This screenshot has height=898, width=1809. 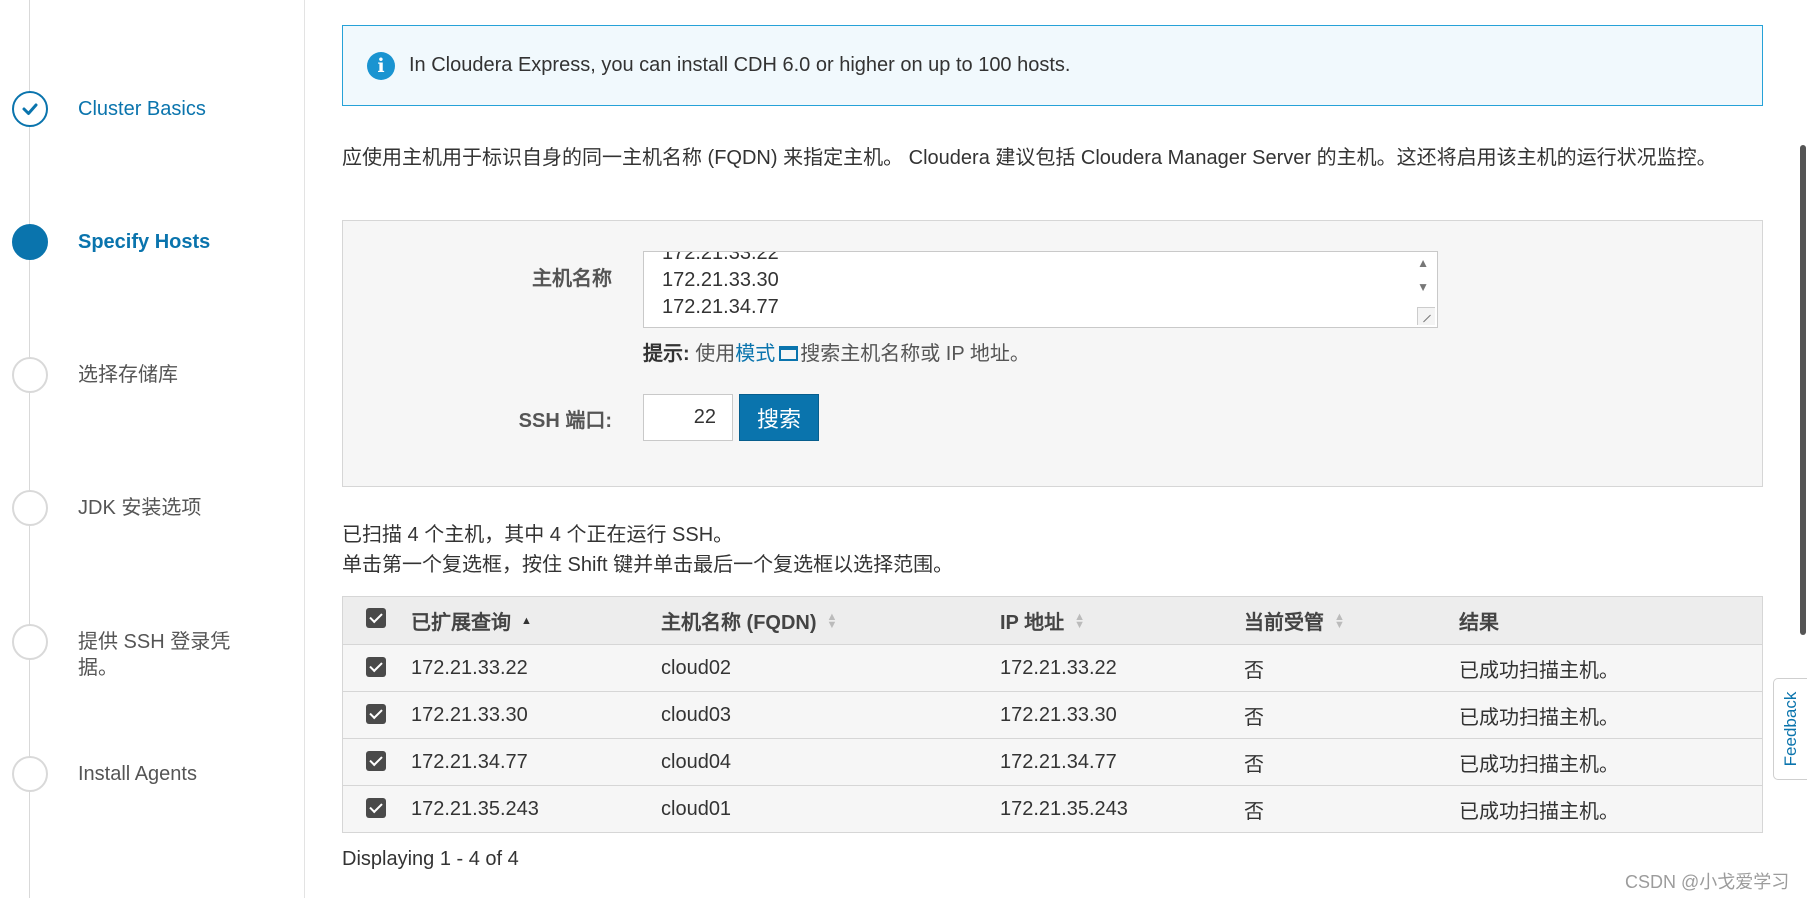 What do you see at coordinates (1058, 715) in the screenshot?
I see `cell-ip: 172.21.33.30` at bounding box center [1058, 715].